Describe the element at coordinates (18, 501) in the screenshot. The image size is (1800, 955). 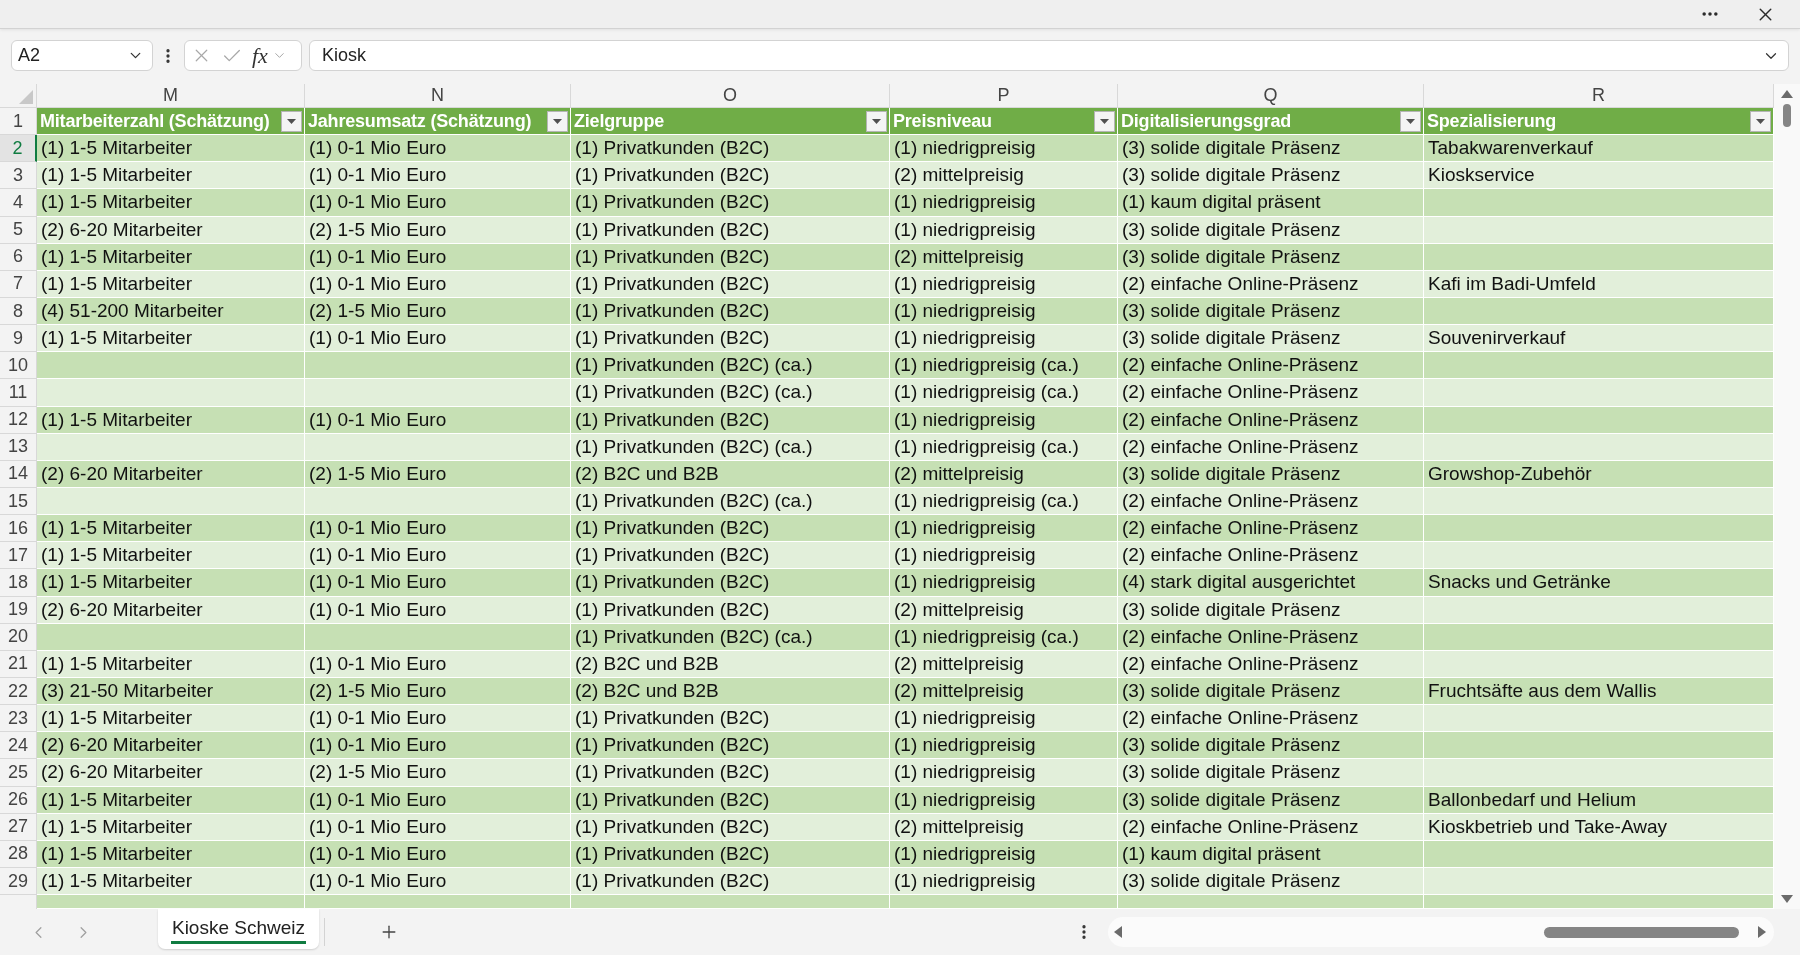
I see `row-header: 15` at that location.